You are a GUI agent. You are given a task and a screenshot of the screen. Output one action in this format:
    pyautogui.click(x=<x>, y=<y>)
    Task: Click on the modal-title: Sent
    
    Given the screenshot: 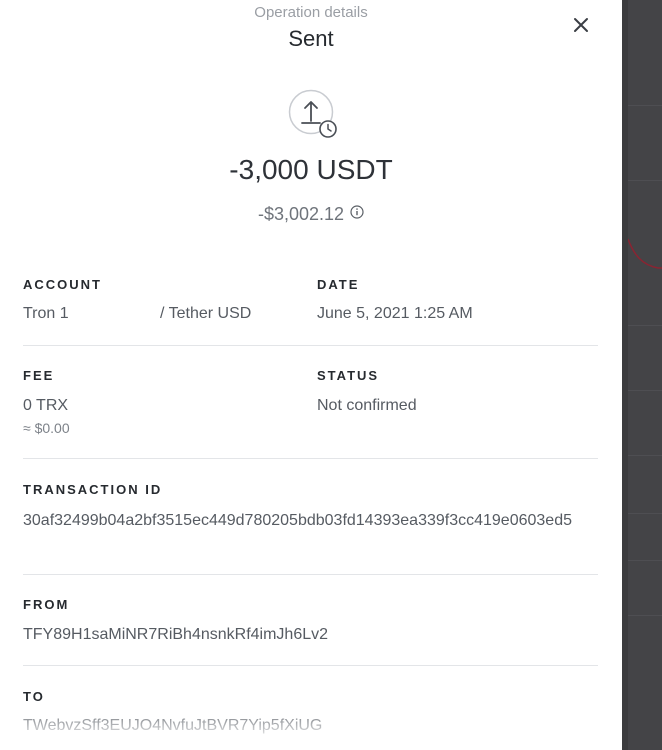 What is the action you would take?
    pyautogui.click(x=311, y=38)
    